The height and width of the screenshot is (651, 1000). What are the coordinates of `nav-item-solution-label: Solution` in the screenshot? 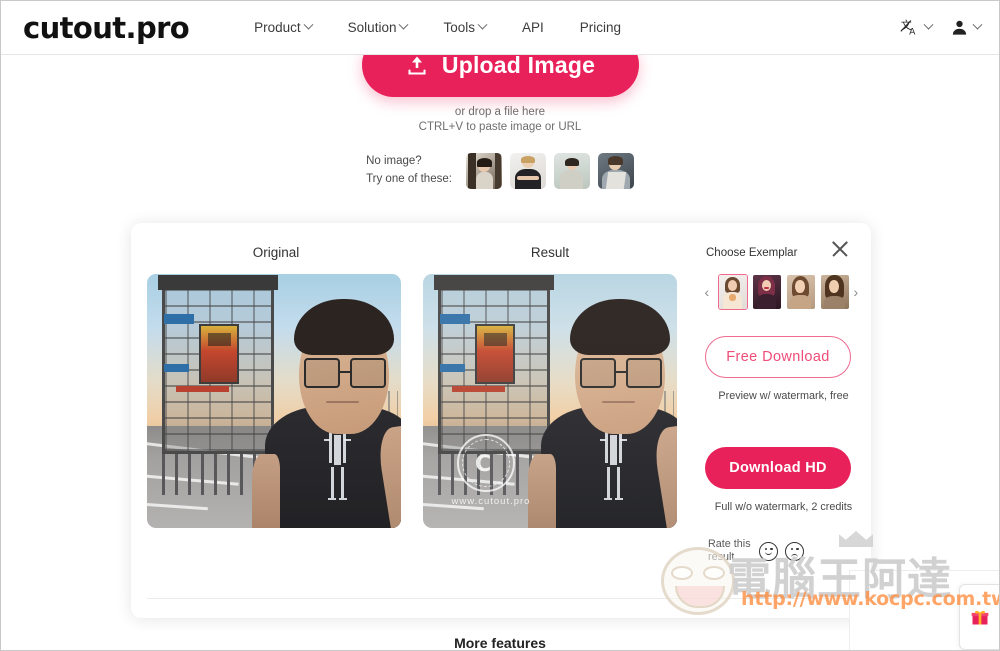 It's located at (372, 27).